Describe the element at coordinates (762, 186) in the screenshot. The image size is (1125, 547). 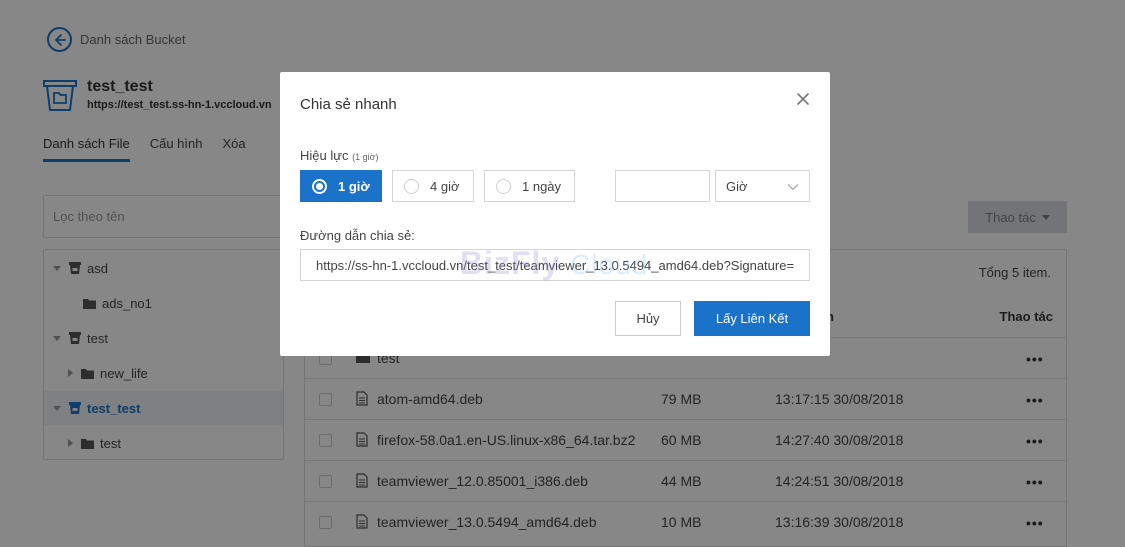
I see `duration-unit-select: Giờ` at that location.